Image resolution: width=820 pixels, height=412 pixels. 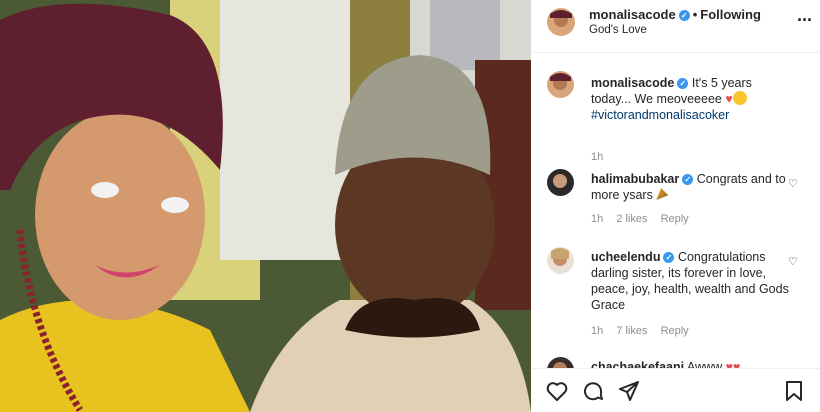 What do you see at coordinates (631, 219) in the screenshot?
I see `comment-likes: 2 likes` at bounding box center [631, 219].